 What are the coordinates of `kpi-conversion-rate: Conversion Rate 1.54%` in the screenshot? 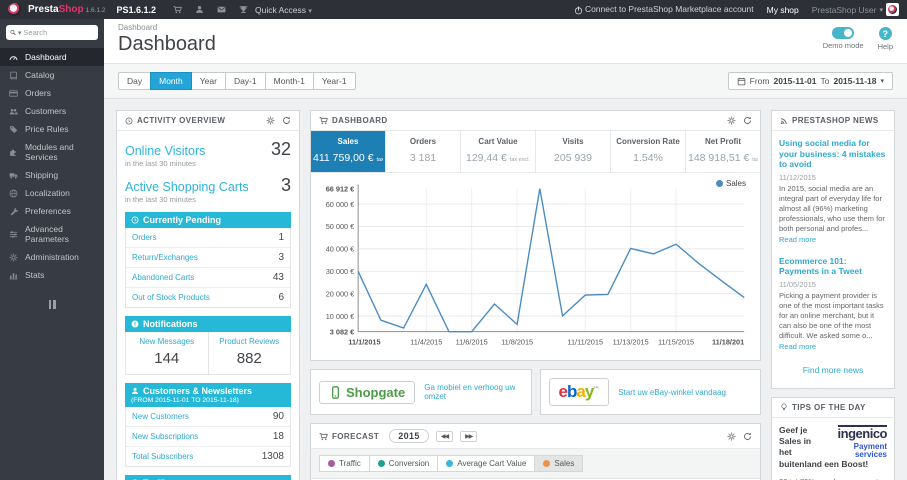 It's located at (648, 151).